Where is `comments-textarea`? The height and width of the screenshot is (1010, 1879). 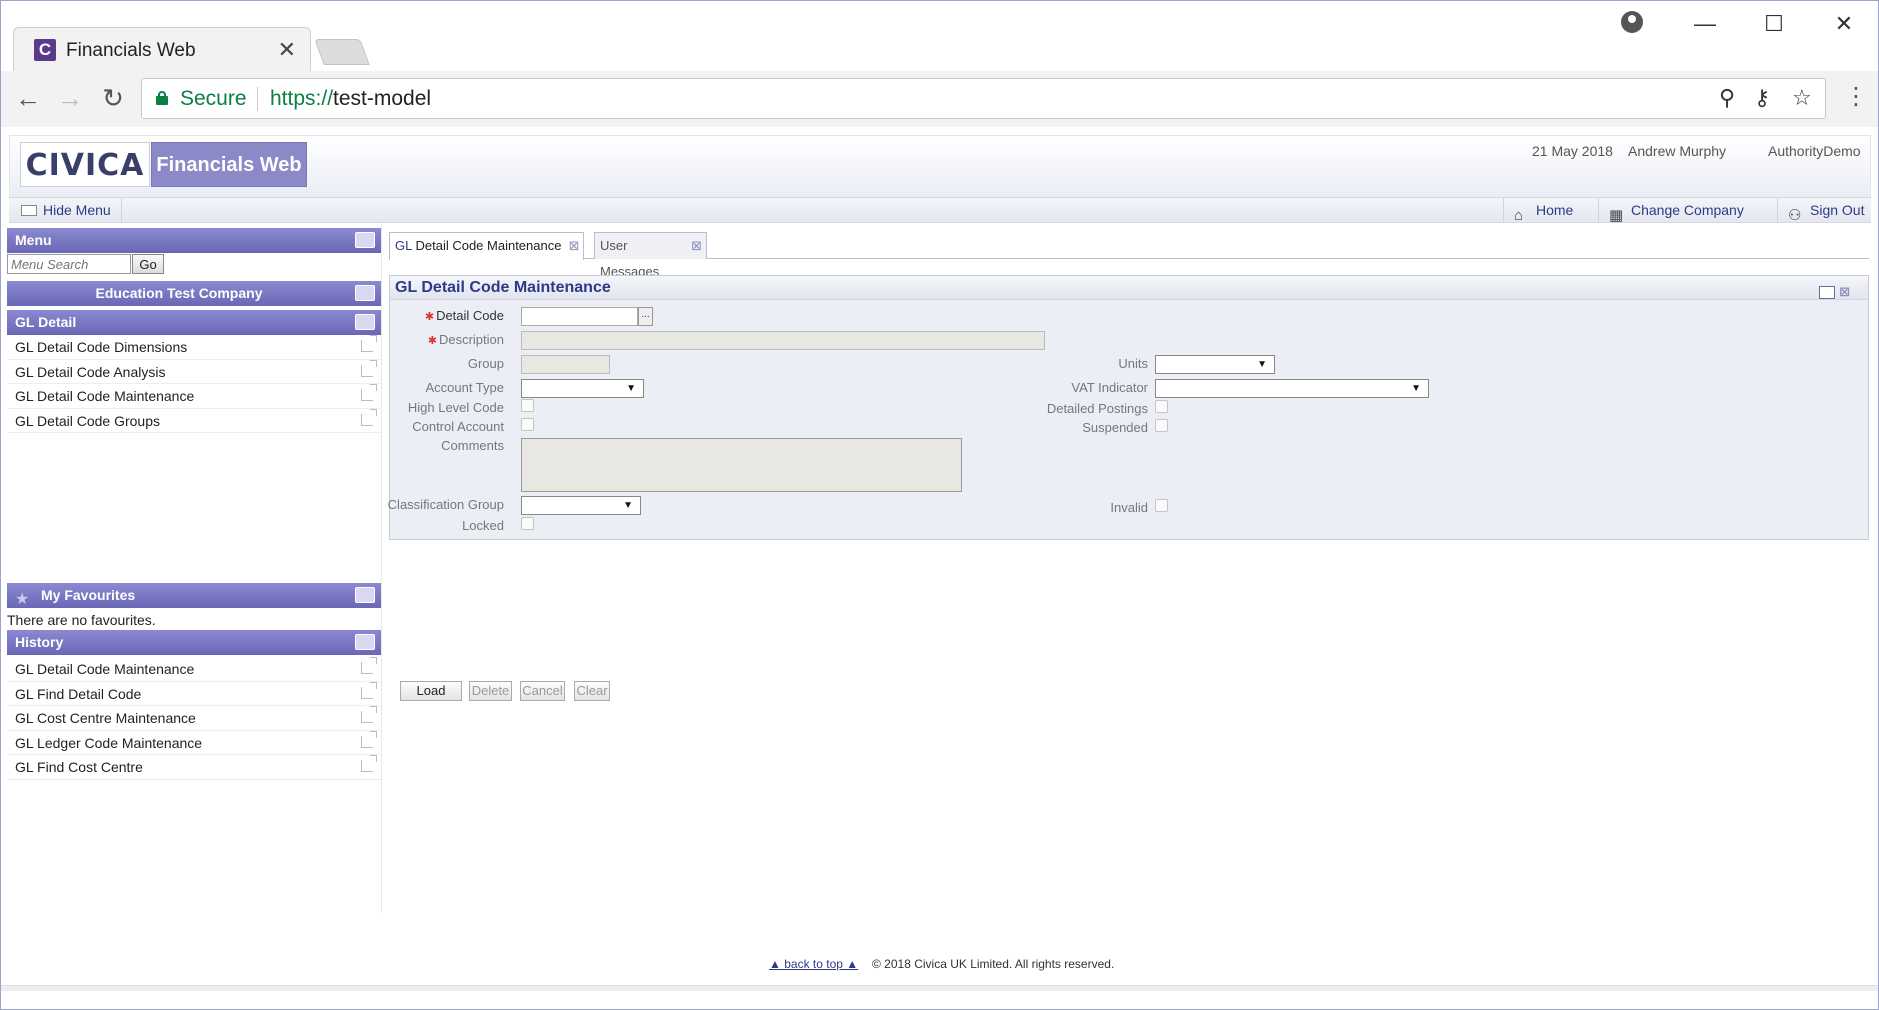
comments-textarea is located at coordinates (741, 465).